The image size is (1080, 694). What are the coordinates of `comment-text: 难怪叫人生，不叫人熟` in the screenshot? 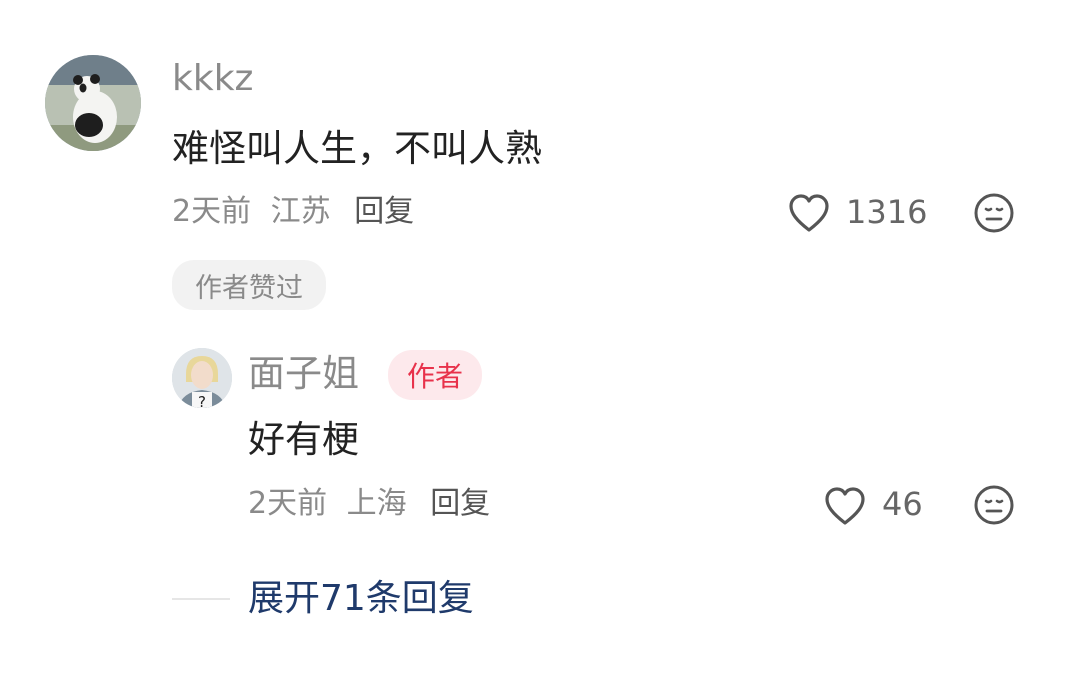 It's located at (357, 148).